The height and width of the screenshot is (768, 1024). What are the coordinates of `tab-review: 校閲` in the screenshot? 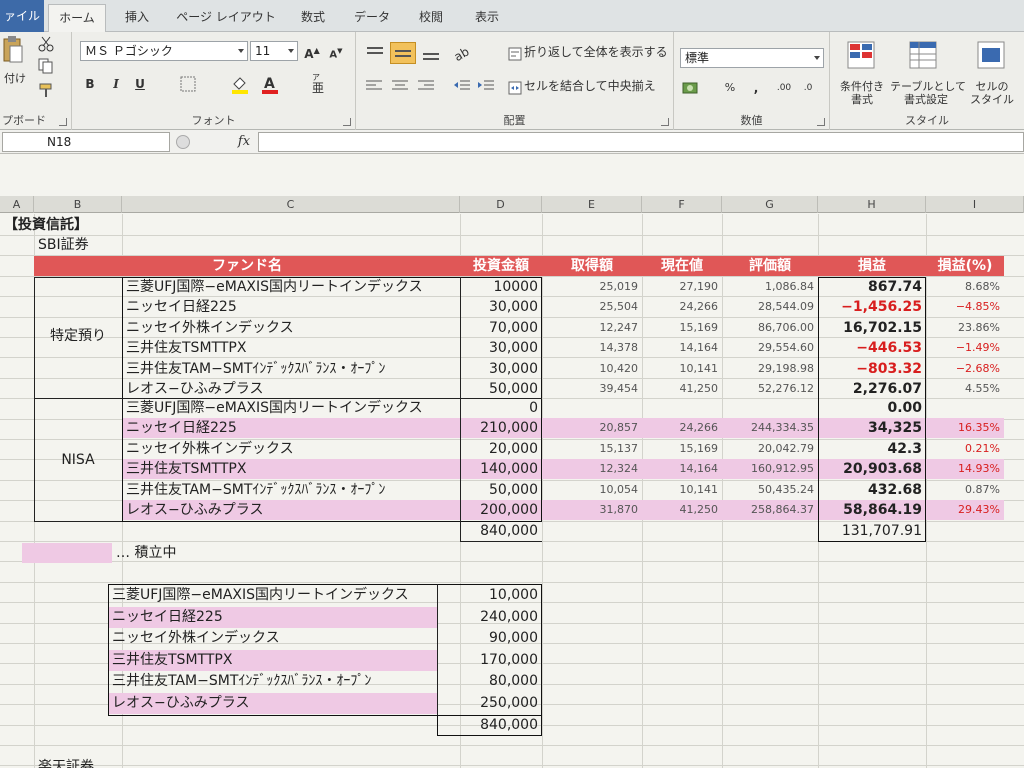 It's located at (431, 18).